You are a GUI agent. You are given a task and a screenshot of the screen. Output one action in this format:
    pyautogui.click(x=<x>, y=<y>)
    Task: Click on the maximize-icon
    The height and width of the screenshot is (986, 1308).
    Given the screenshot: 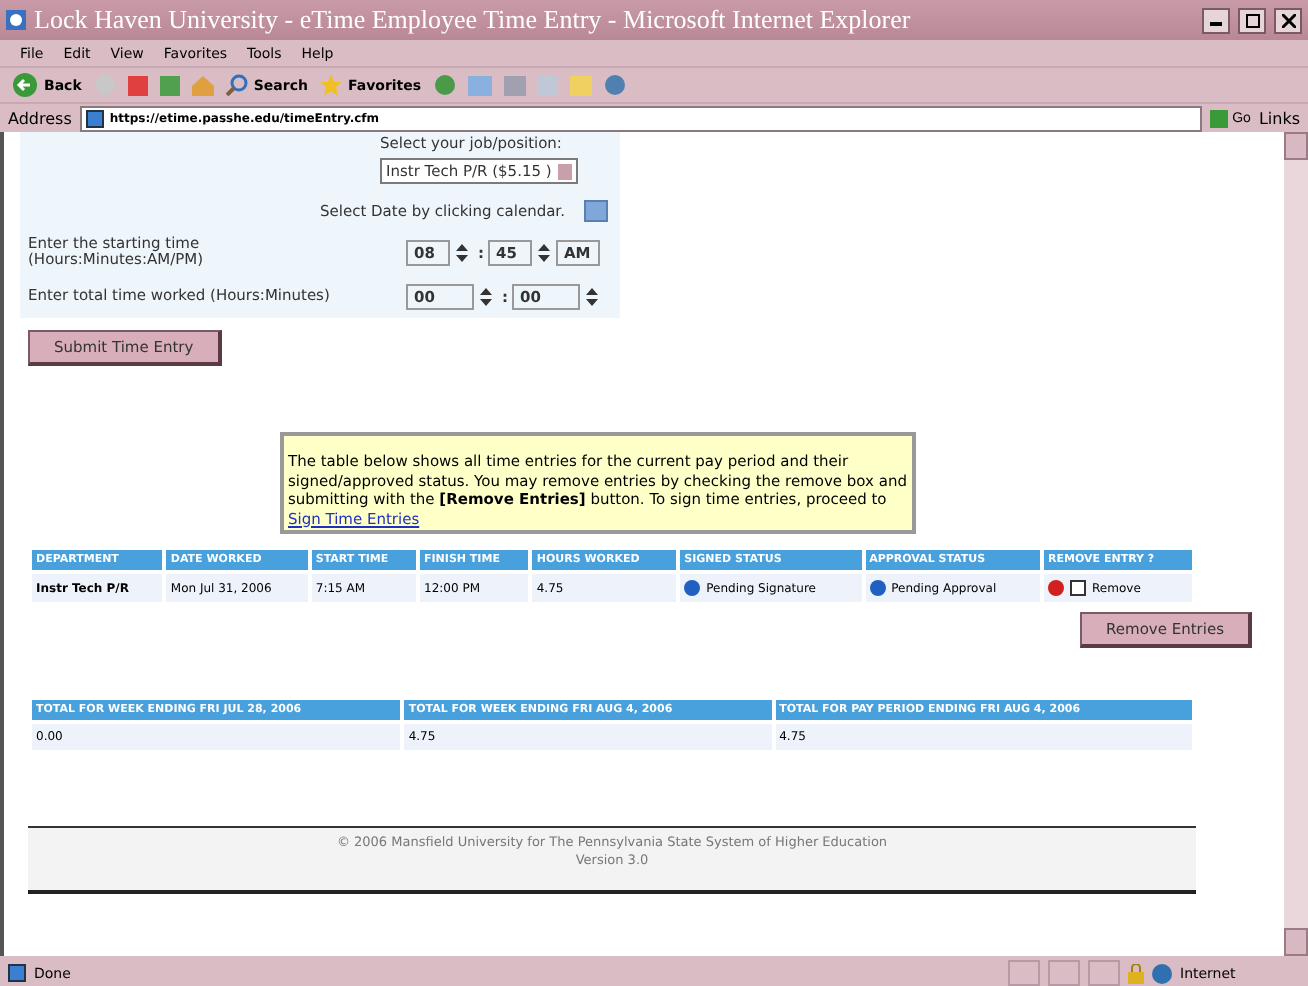 What is the action you would take?
    pyautogui.click(x=1252, y=20)
    